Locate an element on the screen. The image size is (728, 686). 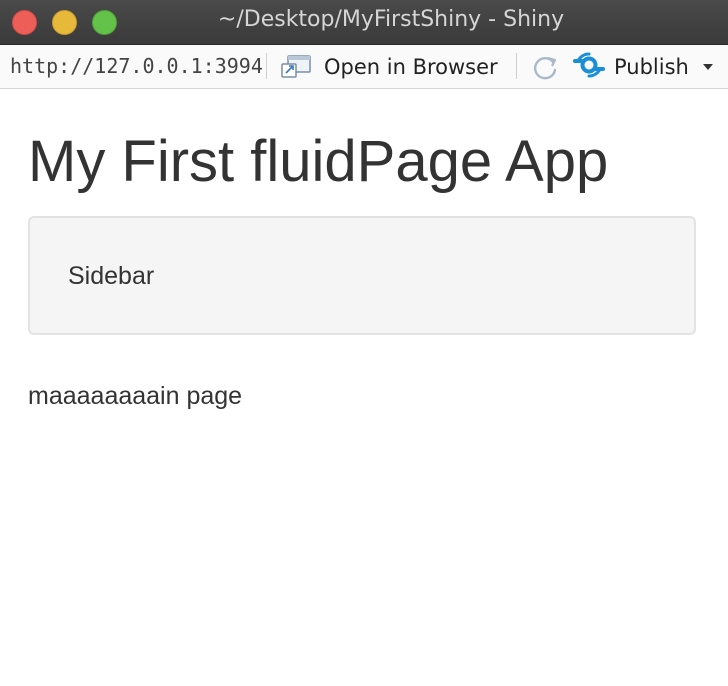
window-title: ~/Desktop/MyFirstShiny - Shiny is located at coordinates (391, 19).